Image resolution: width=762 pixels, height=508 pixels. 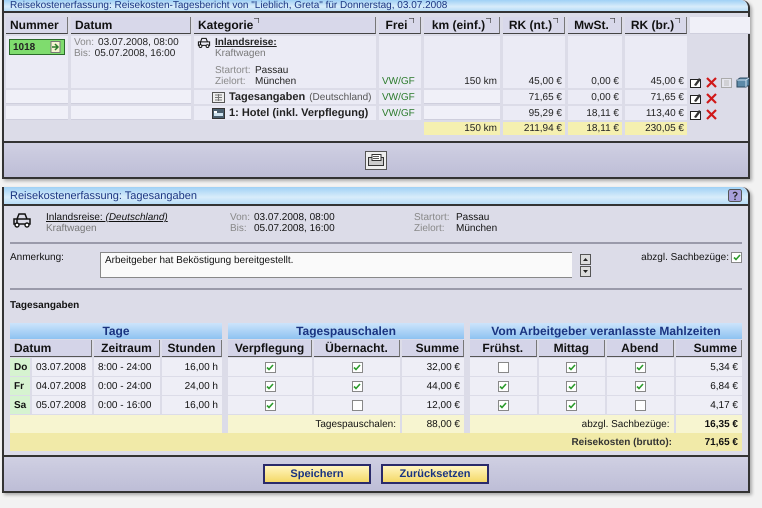 What do you see at coordinates (285, 25) in the screenshot?
I see `column-header: Kategorie` at bounding box center [285, 25].